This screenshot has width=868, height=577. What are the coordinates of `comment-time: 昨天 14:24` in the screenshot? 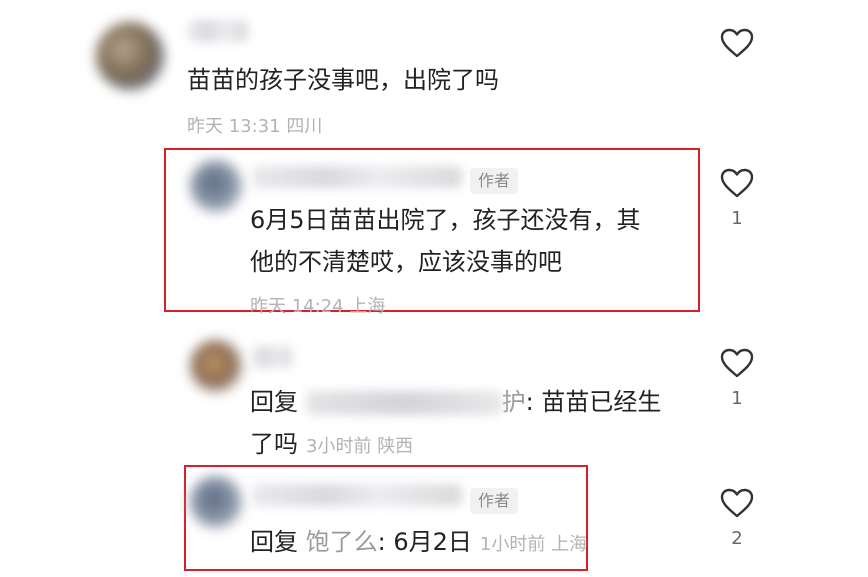 It's located at (297, 306).